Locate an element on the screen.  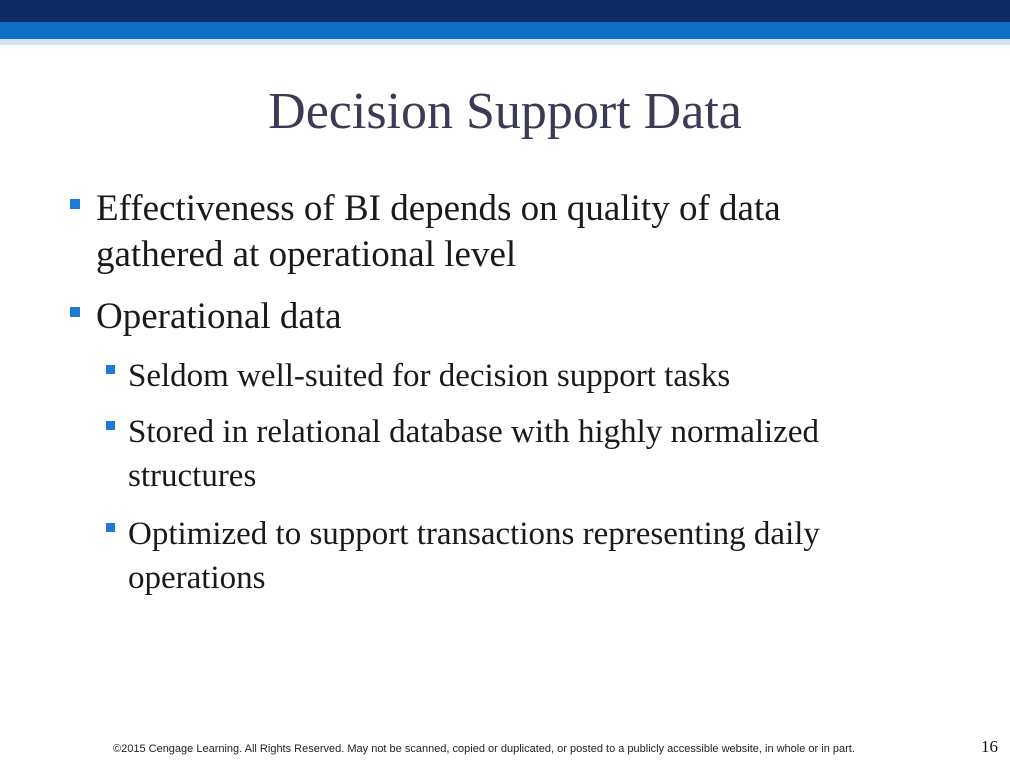
bullet-item-2: Operational data is located at coordinates (206, 317).